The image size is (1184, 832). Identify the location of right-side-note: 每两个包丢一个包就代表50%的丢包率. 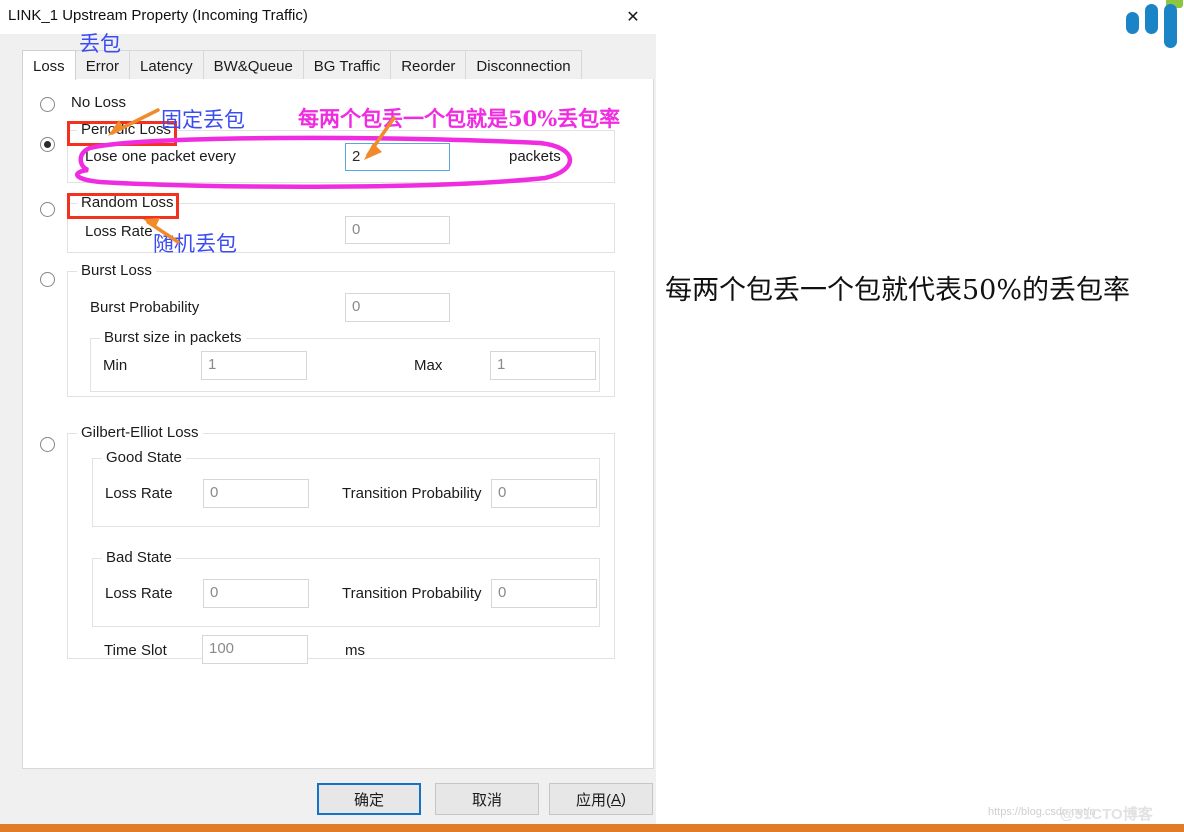
(898, 290).